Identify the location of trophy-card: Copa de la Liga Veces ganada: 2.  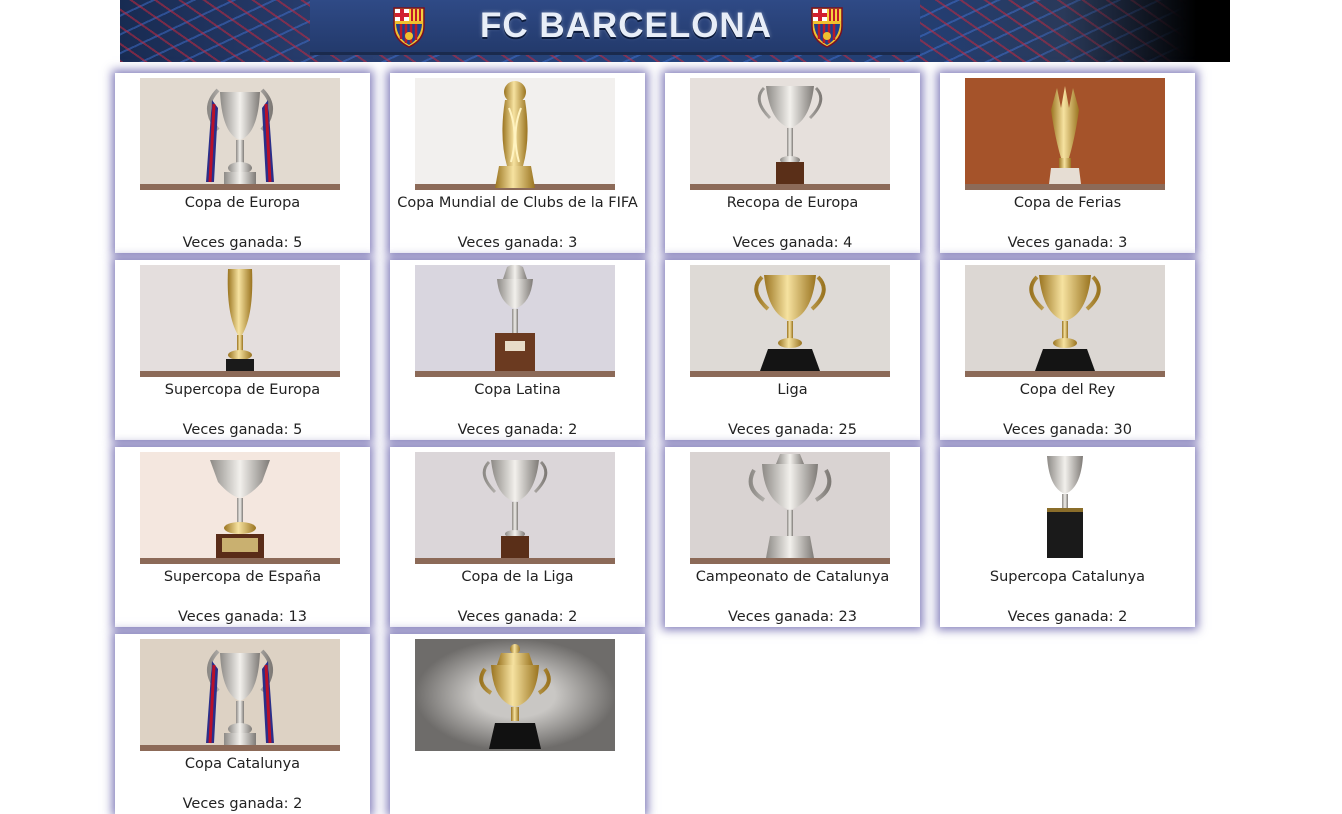
(517, 537).